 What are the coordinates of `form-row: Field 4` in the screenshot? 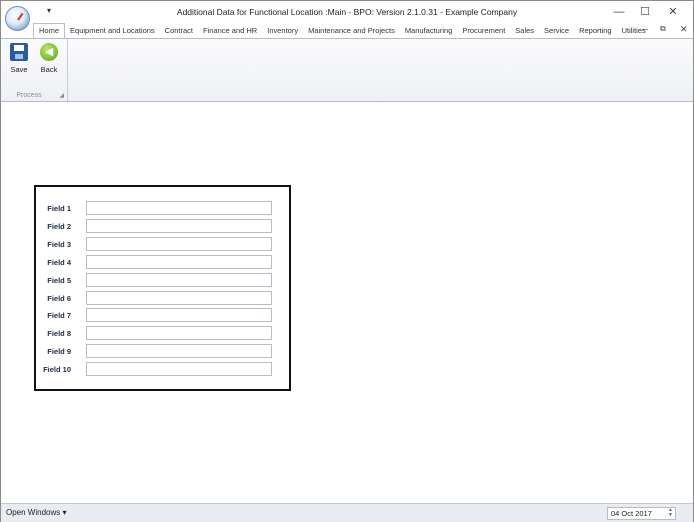 It's located at (162, 262).